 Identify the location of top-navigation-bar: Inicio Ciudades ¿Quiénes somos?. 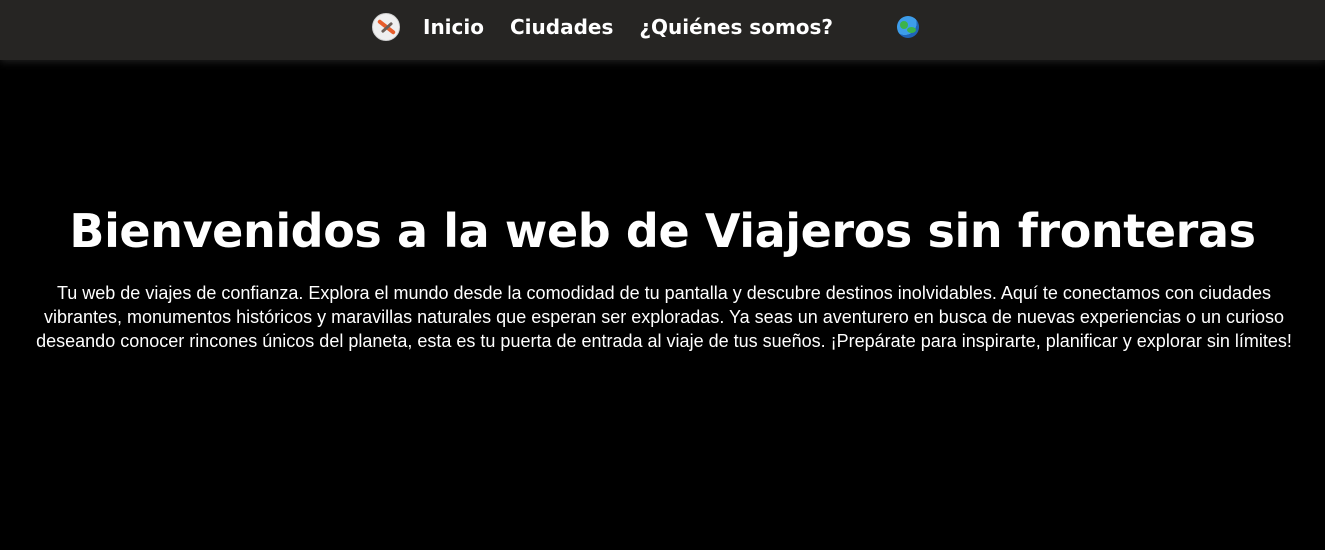
(662, 30).